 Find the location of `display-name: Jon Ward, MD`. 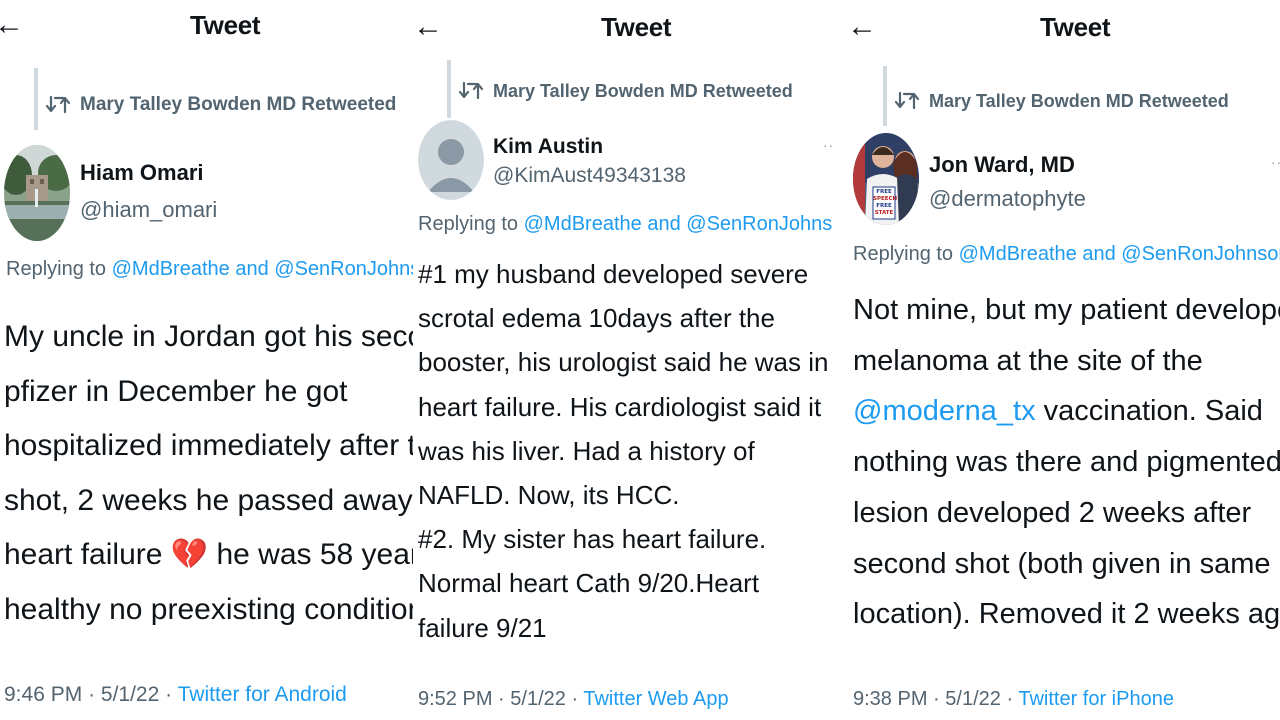

display-name: Jon Ward, MD is located at coordinates (1002, 165).